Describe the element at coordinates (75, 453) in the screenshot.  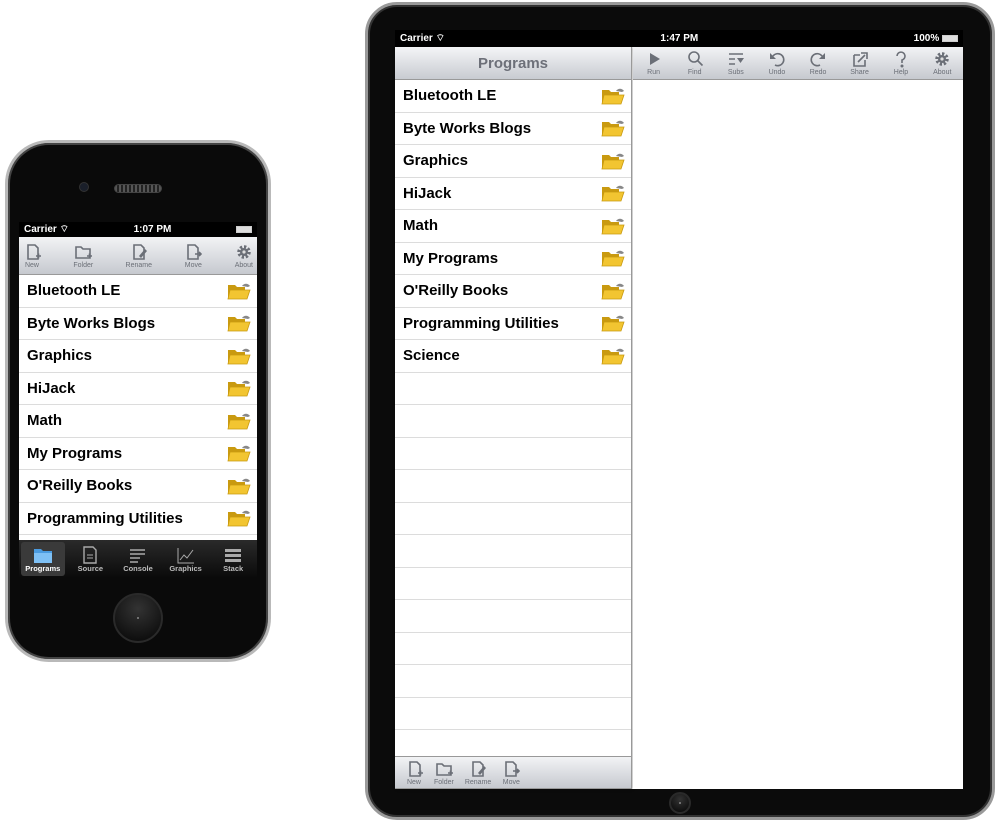
I see `item-label: My Programs` at that location.